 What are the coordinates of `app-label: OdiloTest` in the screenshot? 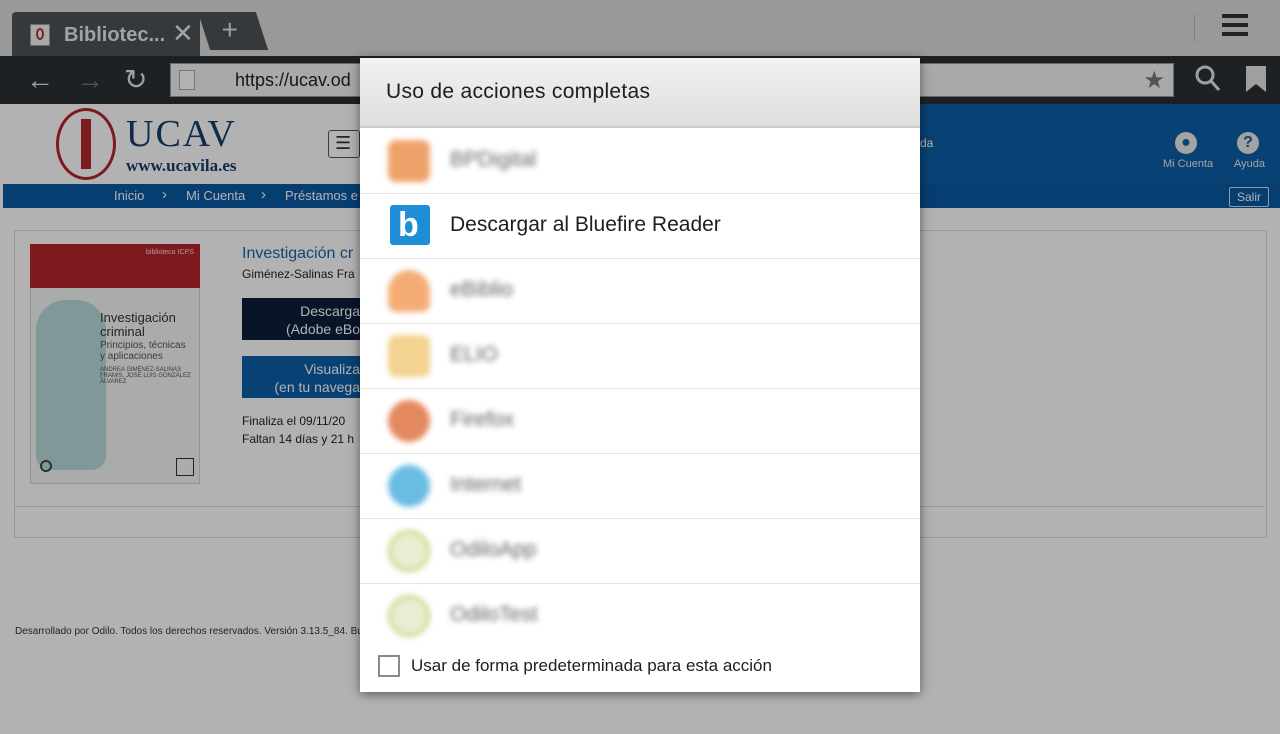 It's located at (494, 614).